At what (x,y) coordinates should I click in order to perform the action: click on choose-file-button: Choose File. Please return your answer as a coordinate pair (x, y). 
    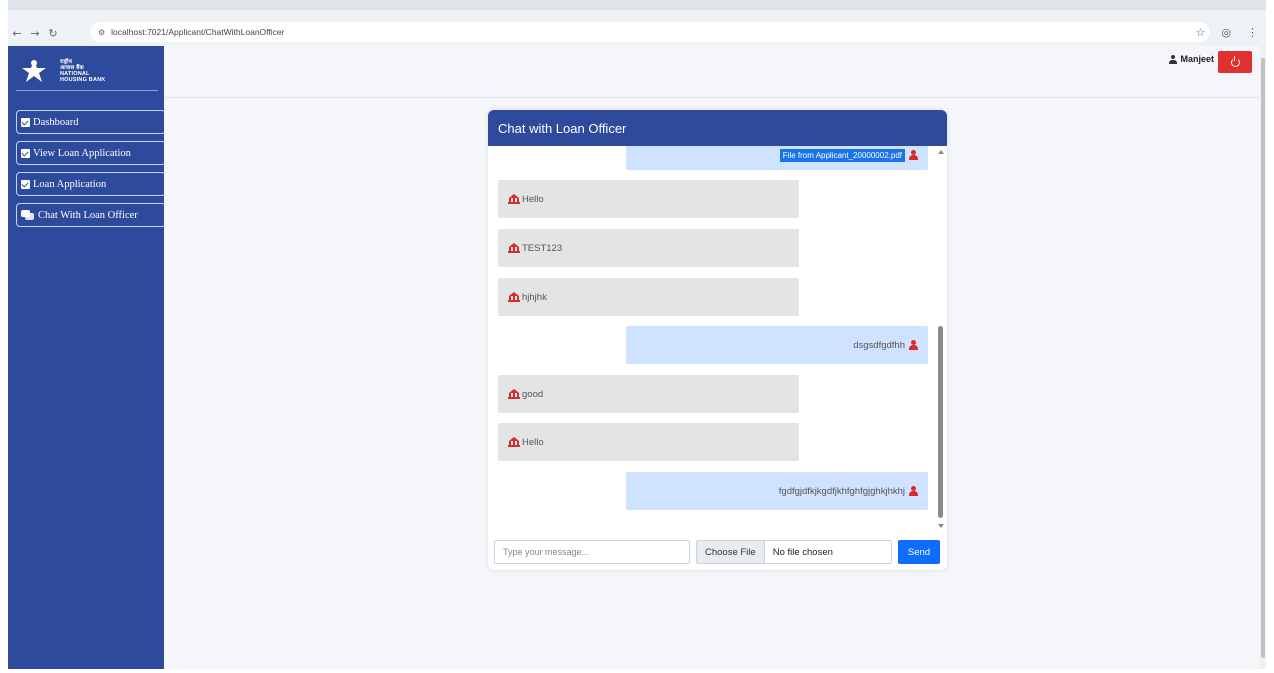
    Looking at the image, I should click on (731, 552).